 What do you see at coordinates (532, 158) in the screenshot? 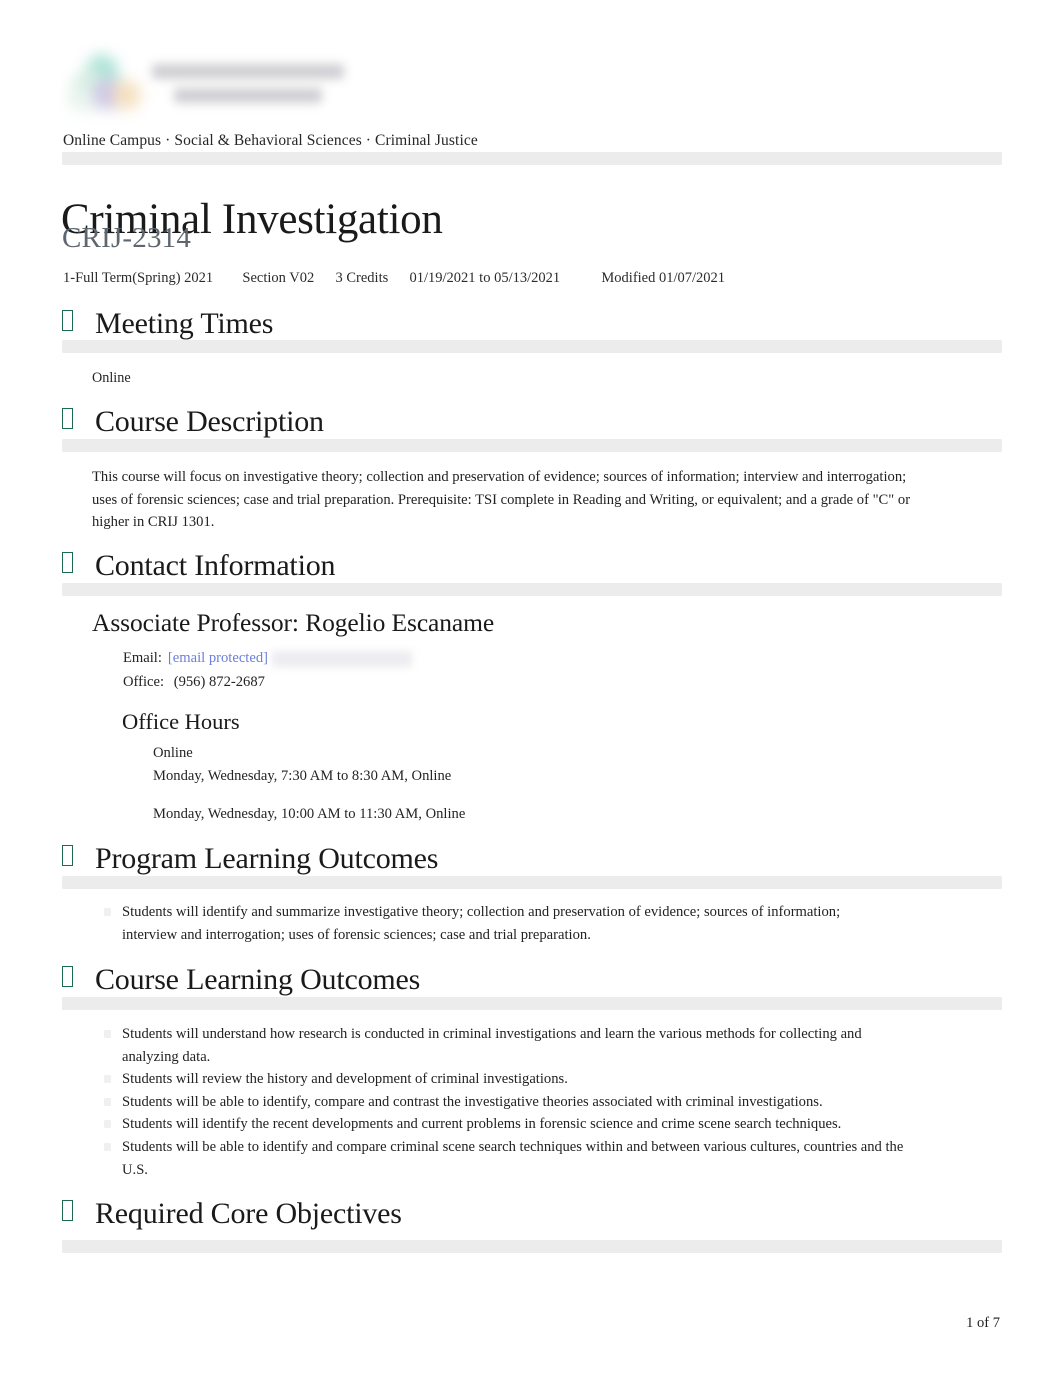
I see `breadcrumb-divider` at bounding box center [532, 158].